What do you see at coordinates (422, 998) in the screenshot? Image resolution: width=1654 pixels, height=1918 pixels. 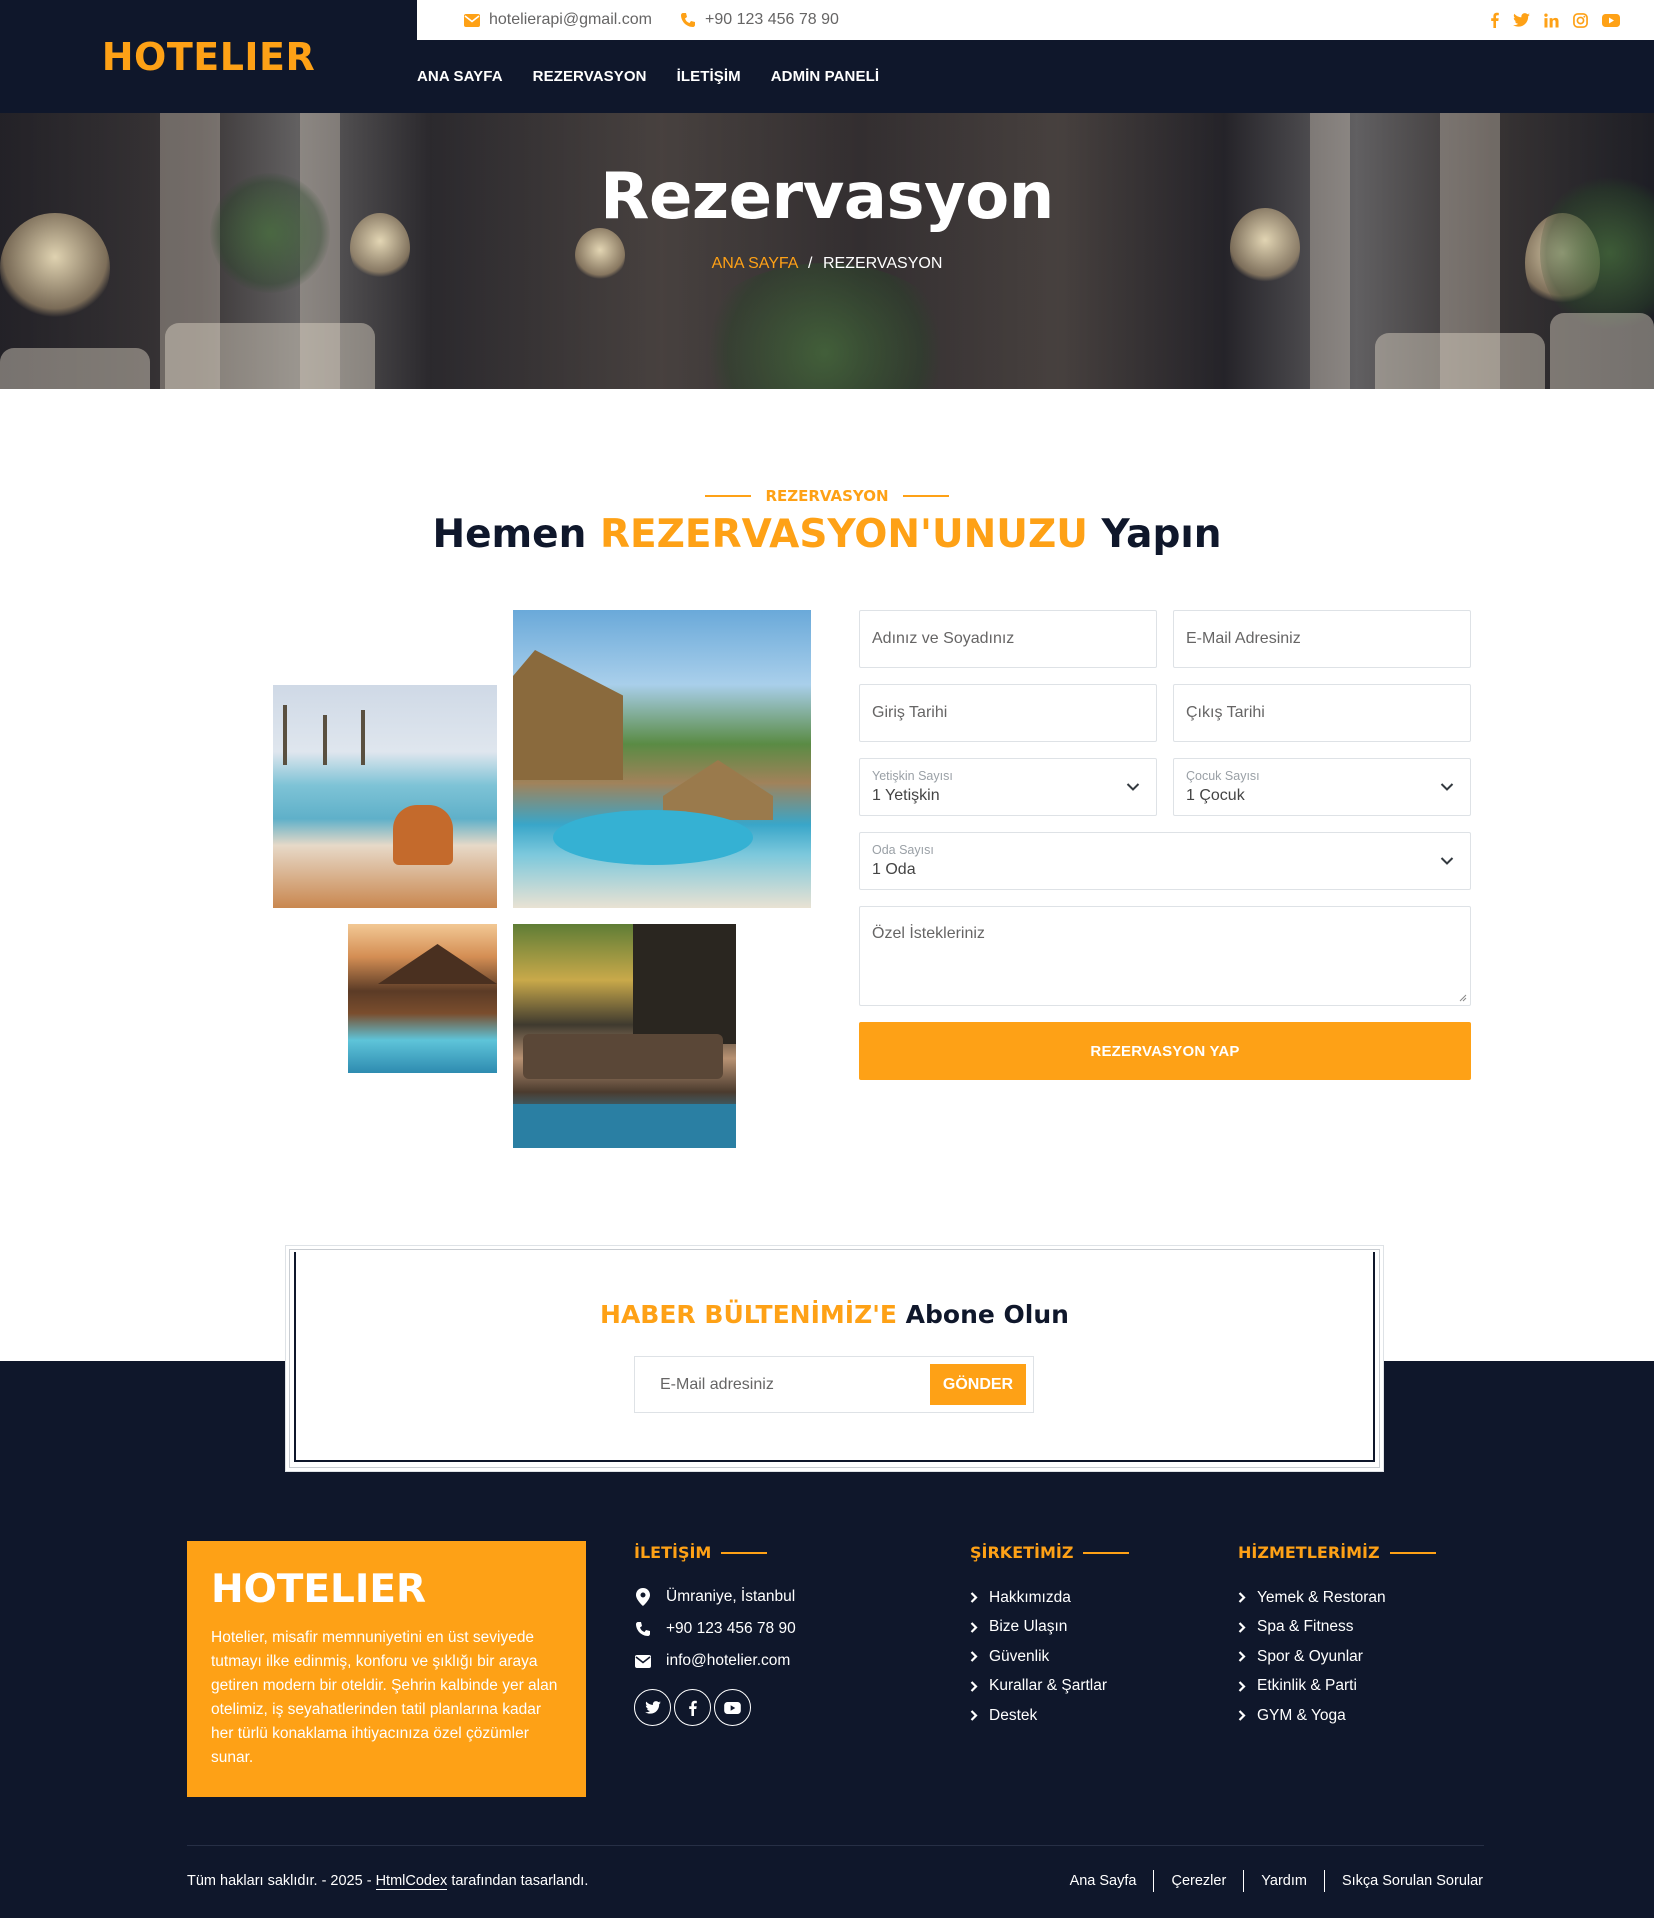 I see `hotel-photo-sunset-deck` at bounding box center [422, 998].